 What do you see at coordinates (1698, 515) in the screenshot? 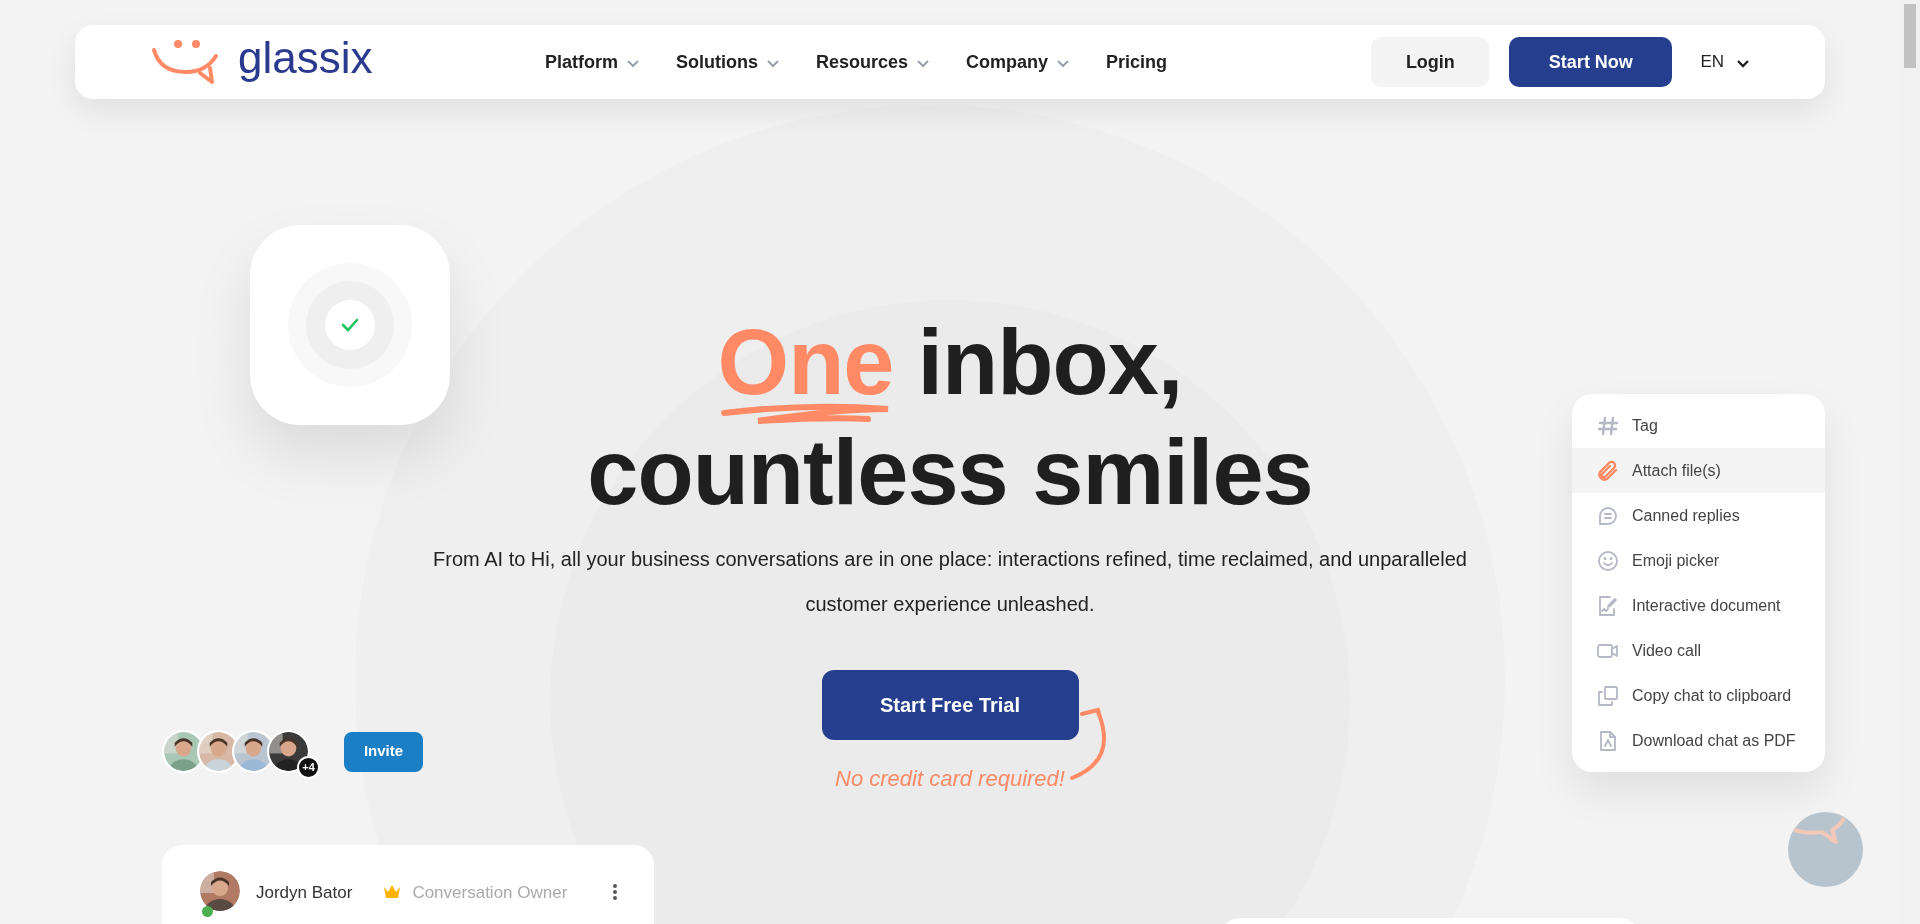
I see `menu-item: Canned replies` at bounding box center [1698, 515].